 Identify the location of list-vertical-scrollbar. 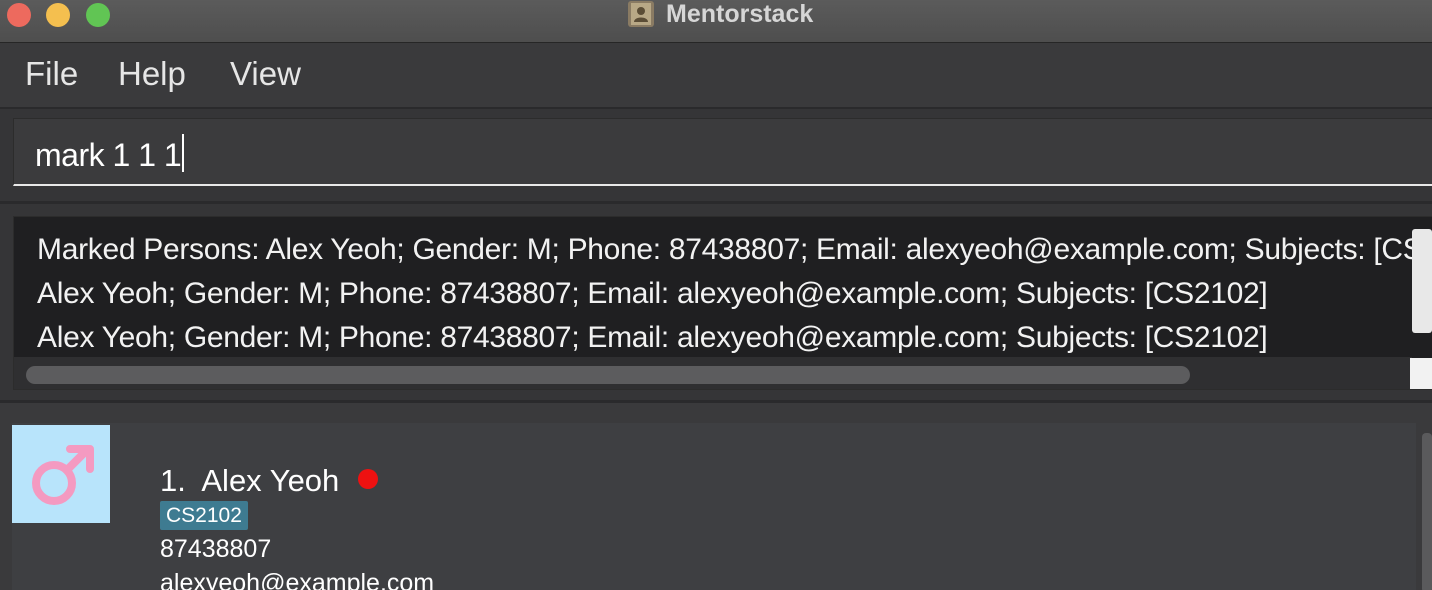
(1427, 511).